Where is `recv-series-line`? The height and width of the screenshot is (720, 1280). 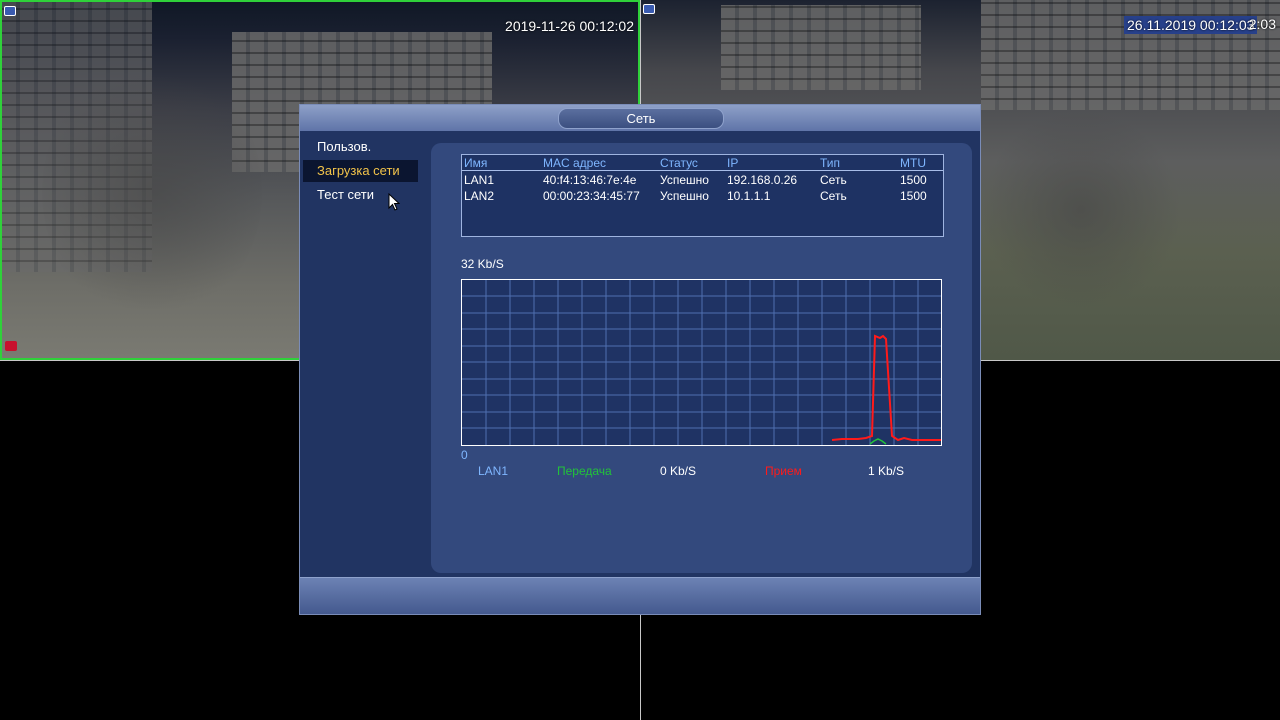
recv-series-line is located at coordinates (886, 388).